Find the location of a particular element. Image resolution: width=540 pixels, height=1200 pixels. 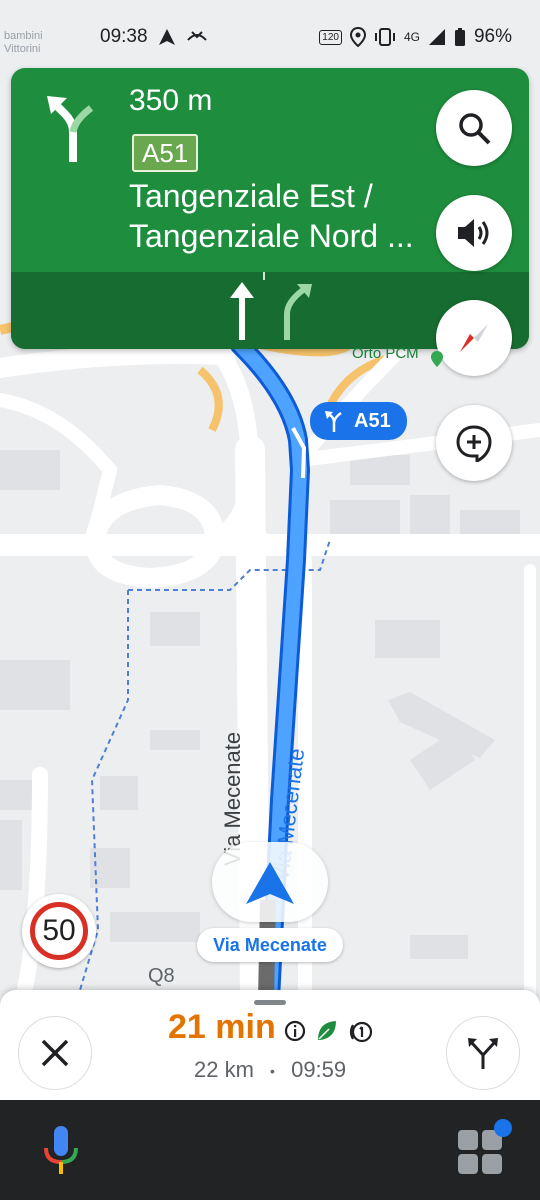

maneuver-distance: 350 m is located at coordinates (171, 100).